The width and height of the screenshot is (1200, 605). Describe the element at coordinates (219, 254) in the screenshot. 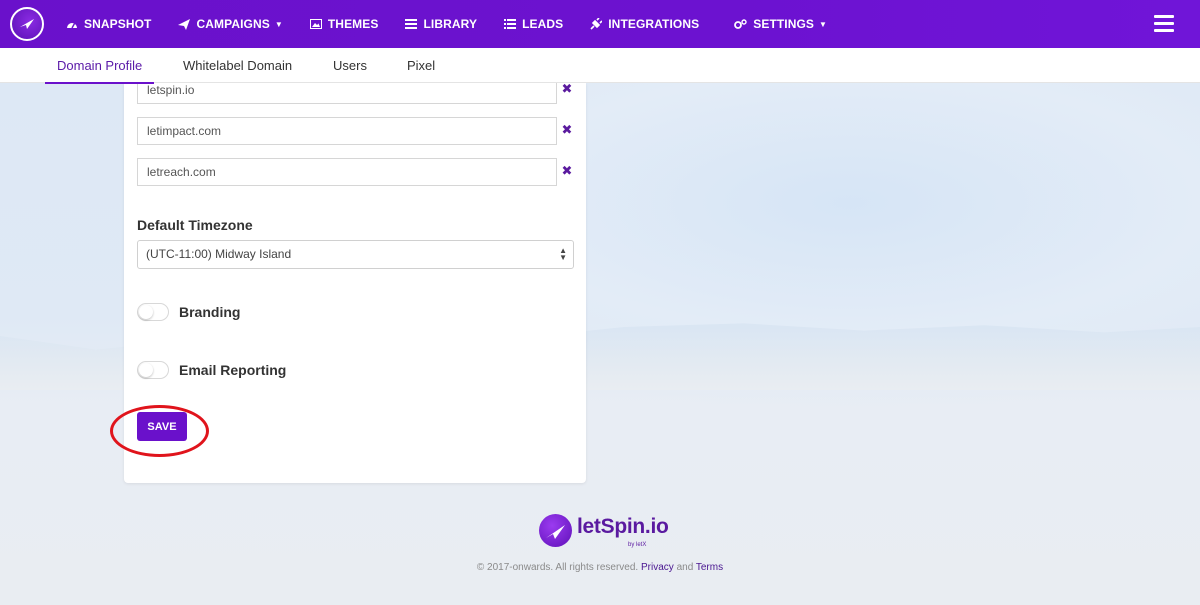

I see `timezone-selected-value: (UTC-11:00) Midway Island` at that location.